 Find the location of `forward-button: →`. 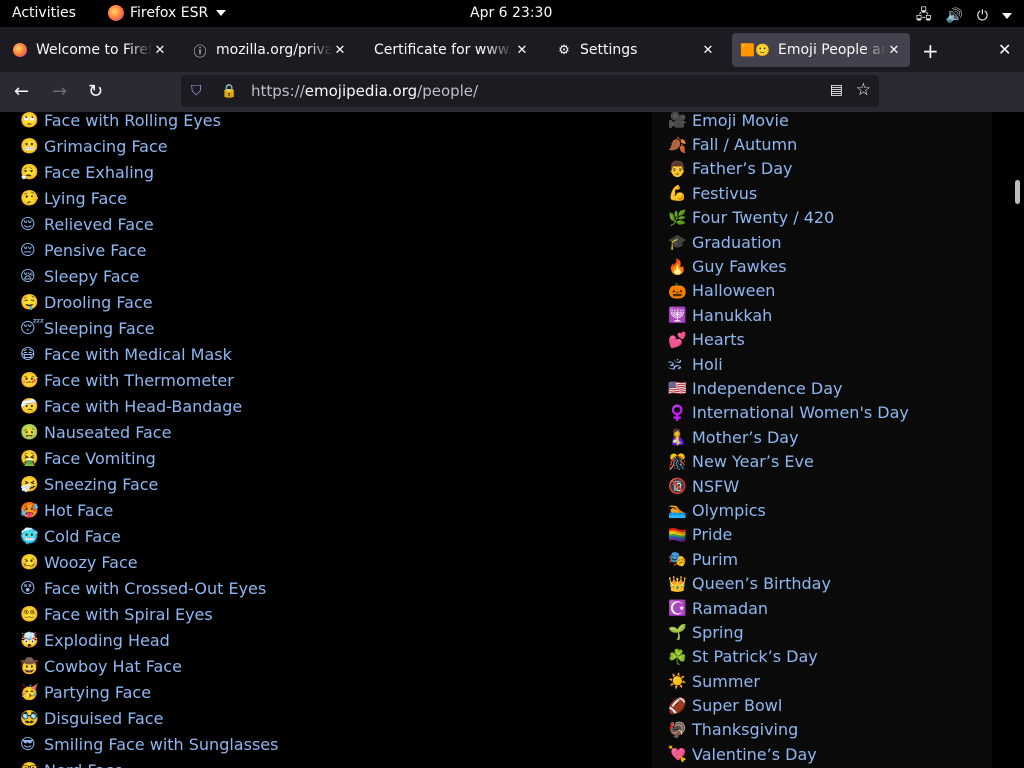

forward-button: → is located at coordinates (59, 92).